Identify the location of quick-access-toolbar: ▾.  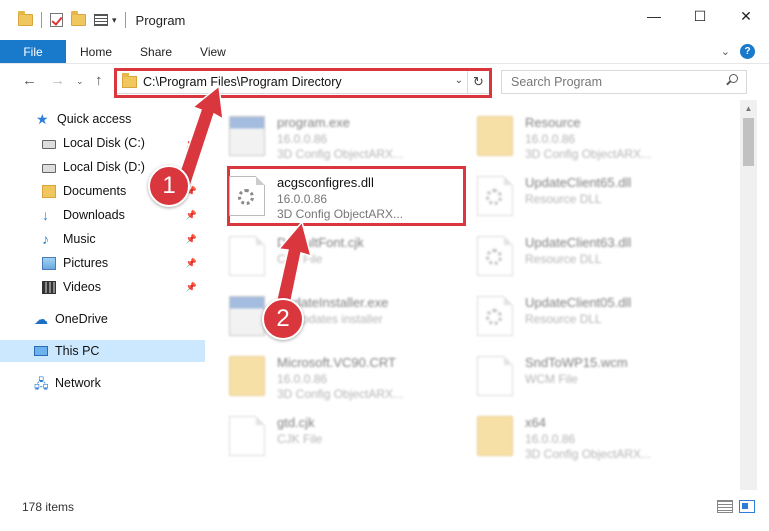
(72, 19).